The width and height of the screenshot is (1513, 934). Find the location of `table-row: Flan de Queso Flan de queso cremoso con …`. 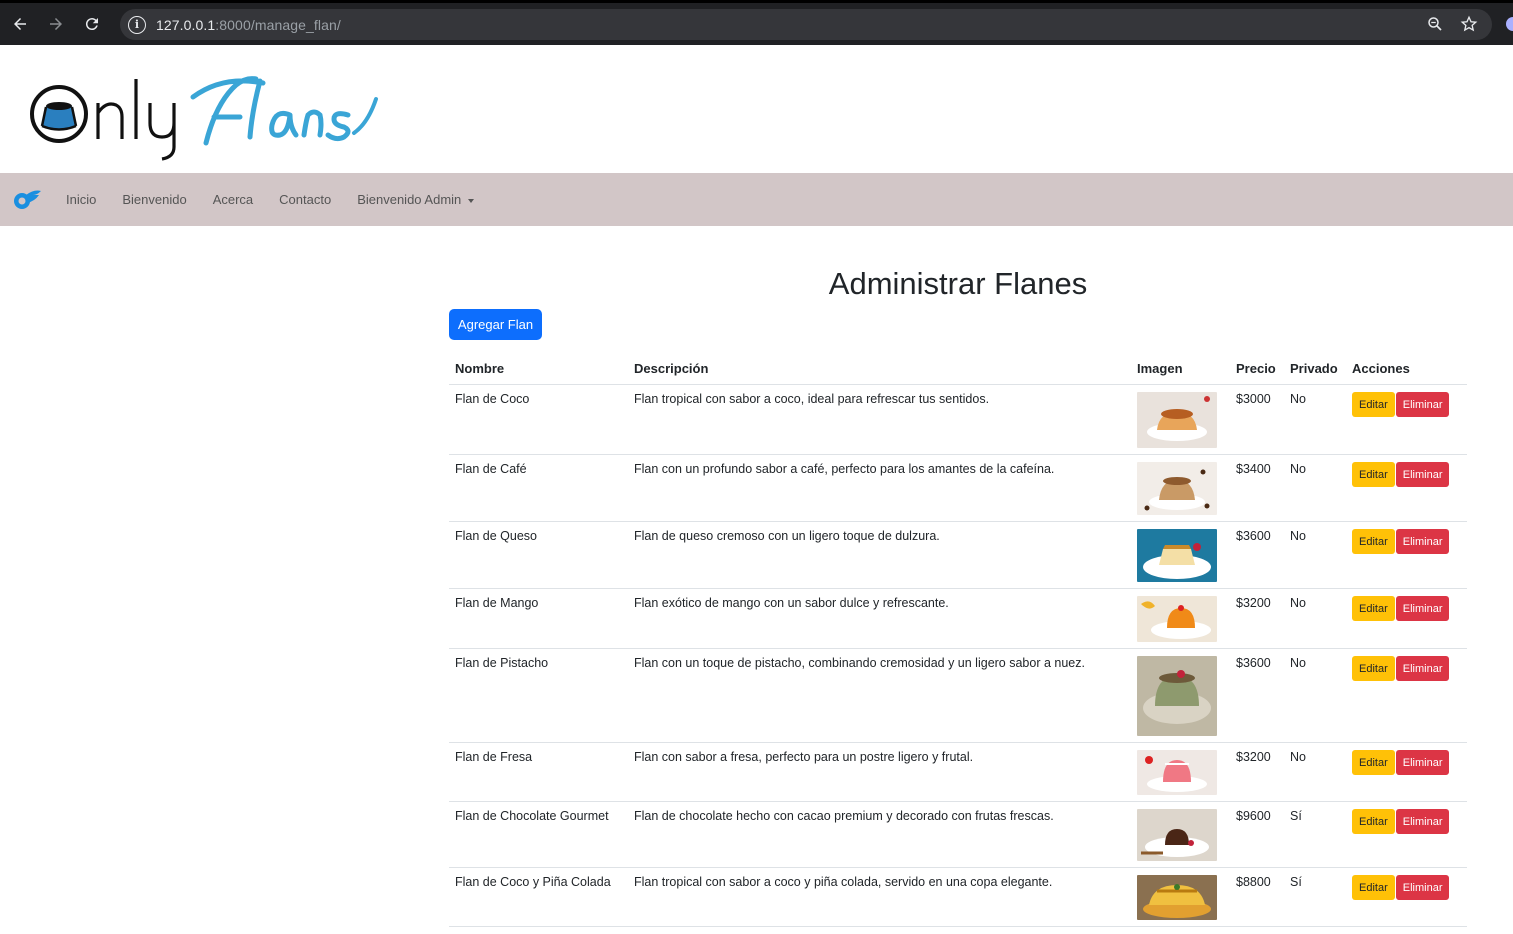

table-row: Flan de Queso Flan de queso cremoso con … is located at coordinates (958, 555).